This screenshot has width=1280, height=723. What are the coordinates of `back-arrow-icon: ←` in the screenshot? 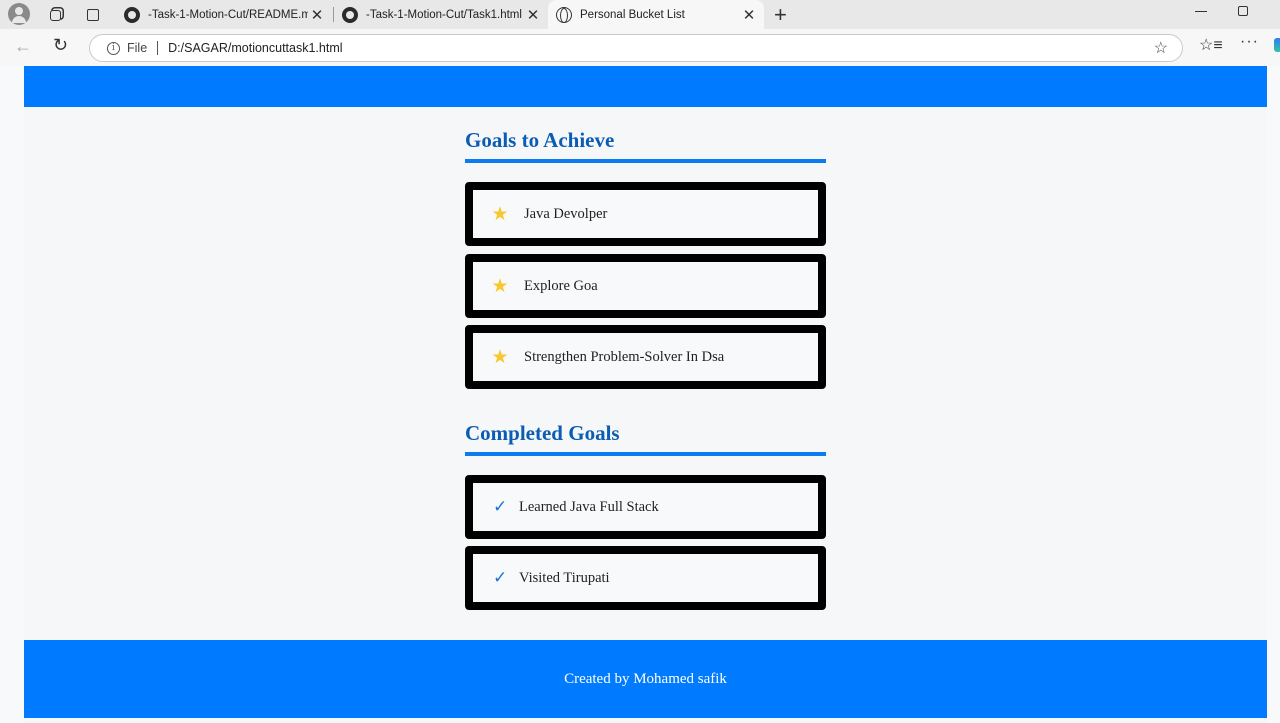 It's located at (23, 46).